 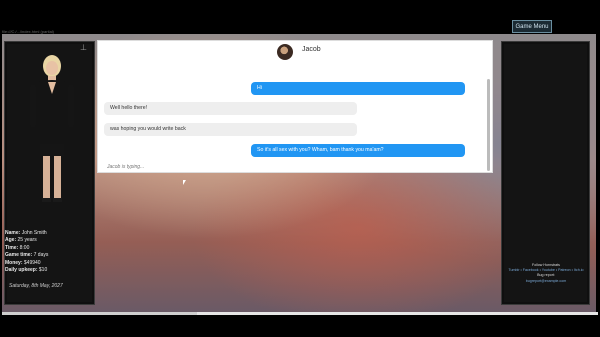 I want to click on contact-avatar, so click(x=285, y=52).